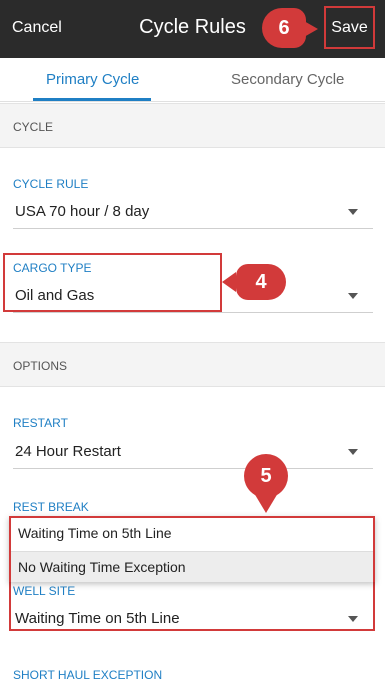  I want to click on callout-badge-6: 6, so click(284, 28).